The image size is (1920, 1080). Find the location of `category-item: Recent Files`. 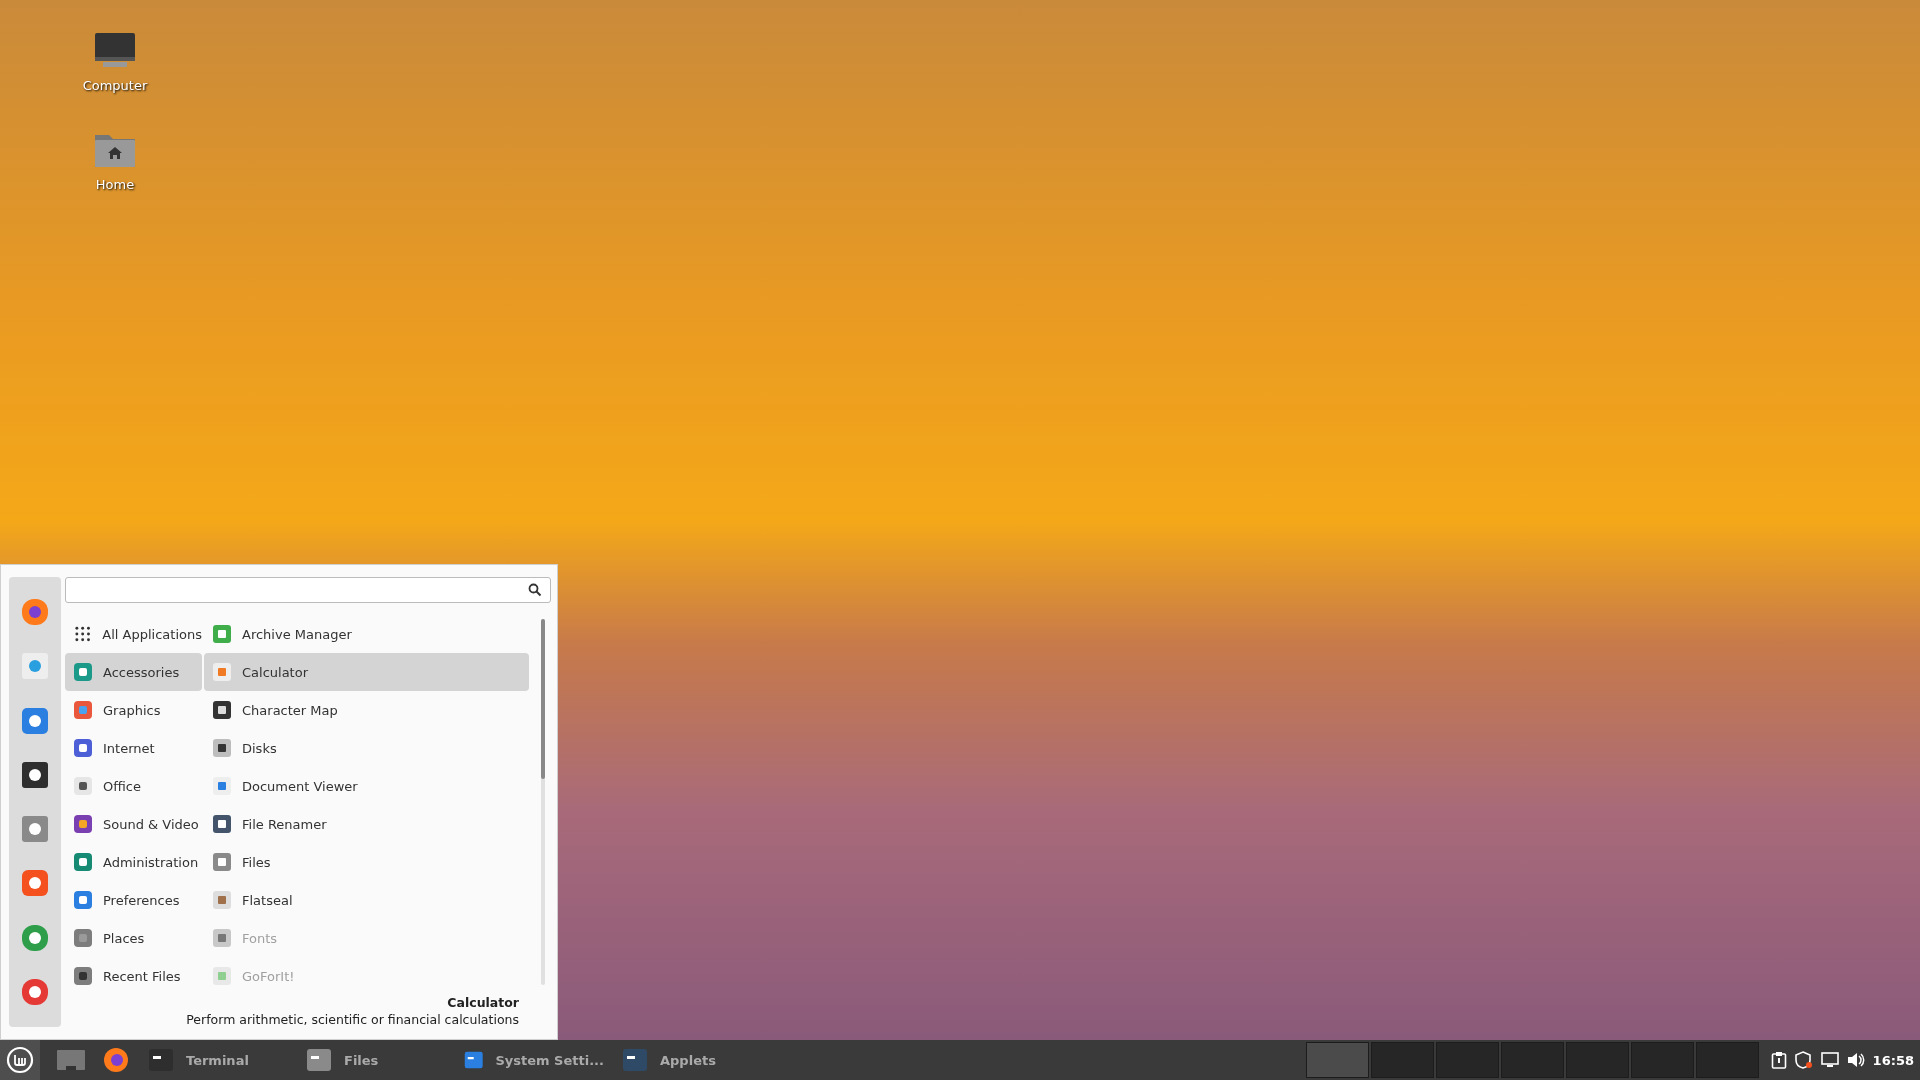

category-item: Recent Files is located at coordinates (133, 976).